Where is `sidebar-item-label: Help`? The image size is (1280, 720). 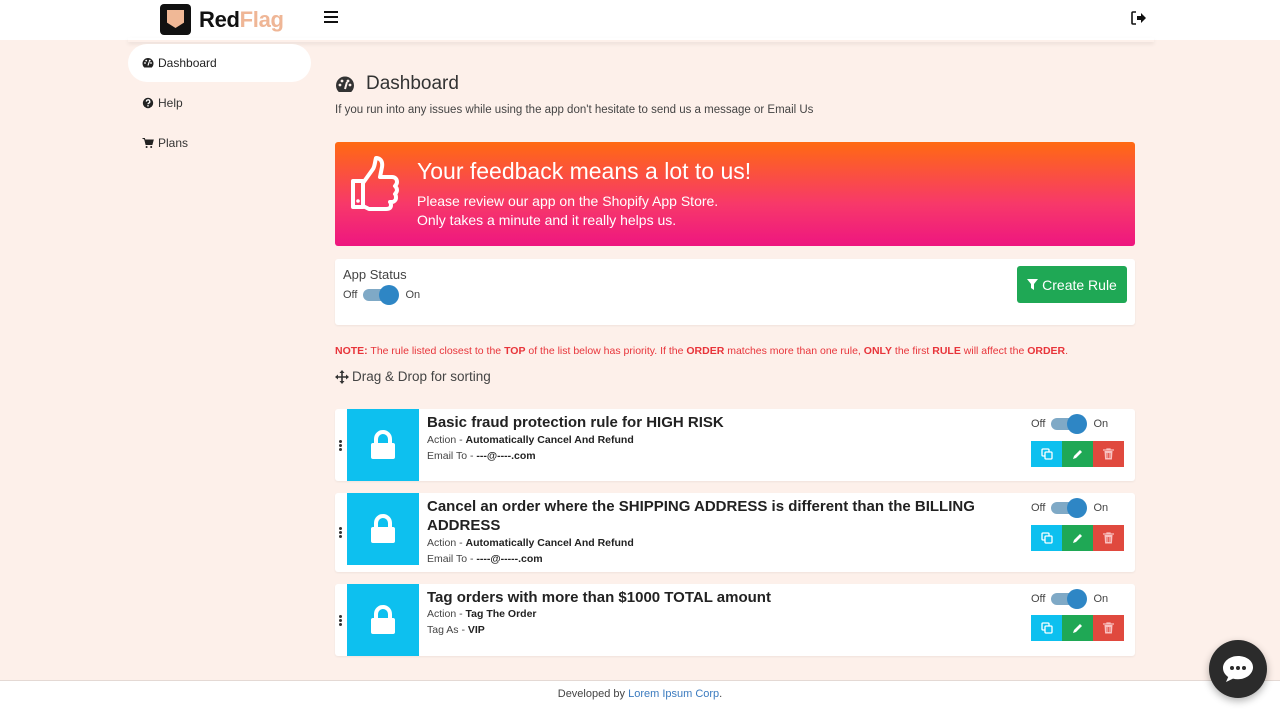 sidebar-item-label: Help is located at coordinates (170, 103).